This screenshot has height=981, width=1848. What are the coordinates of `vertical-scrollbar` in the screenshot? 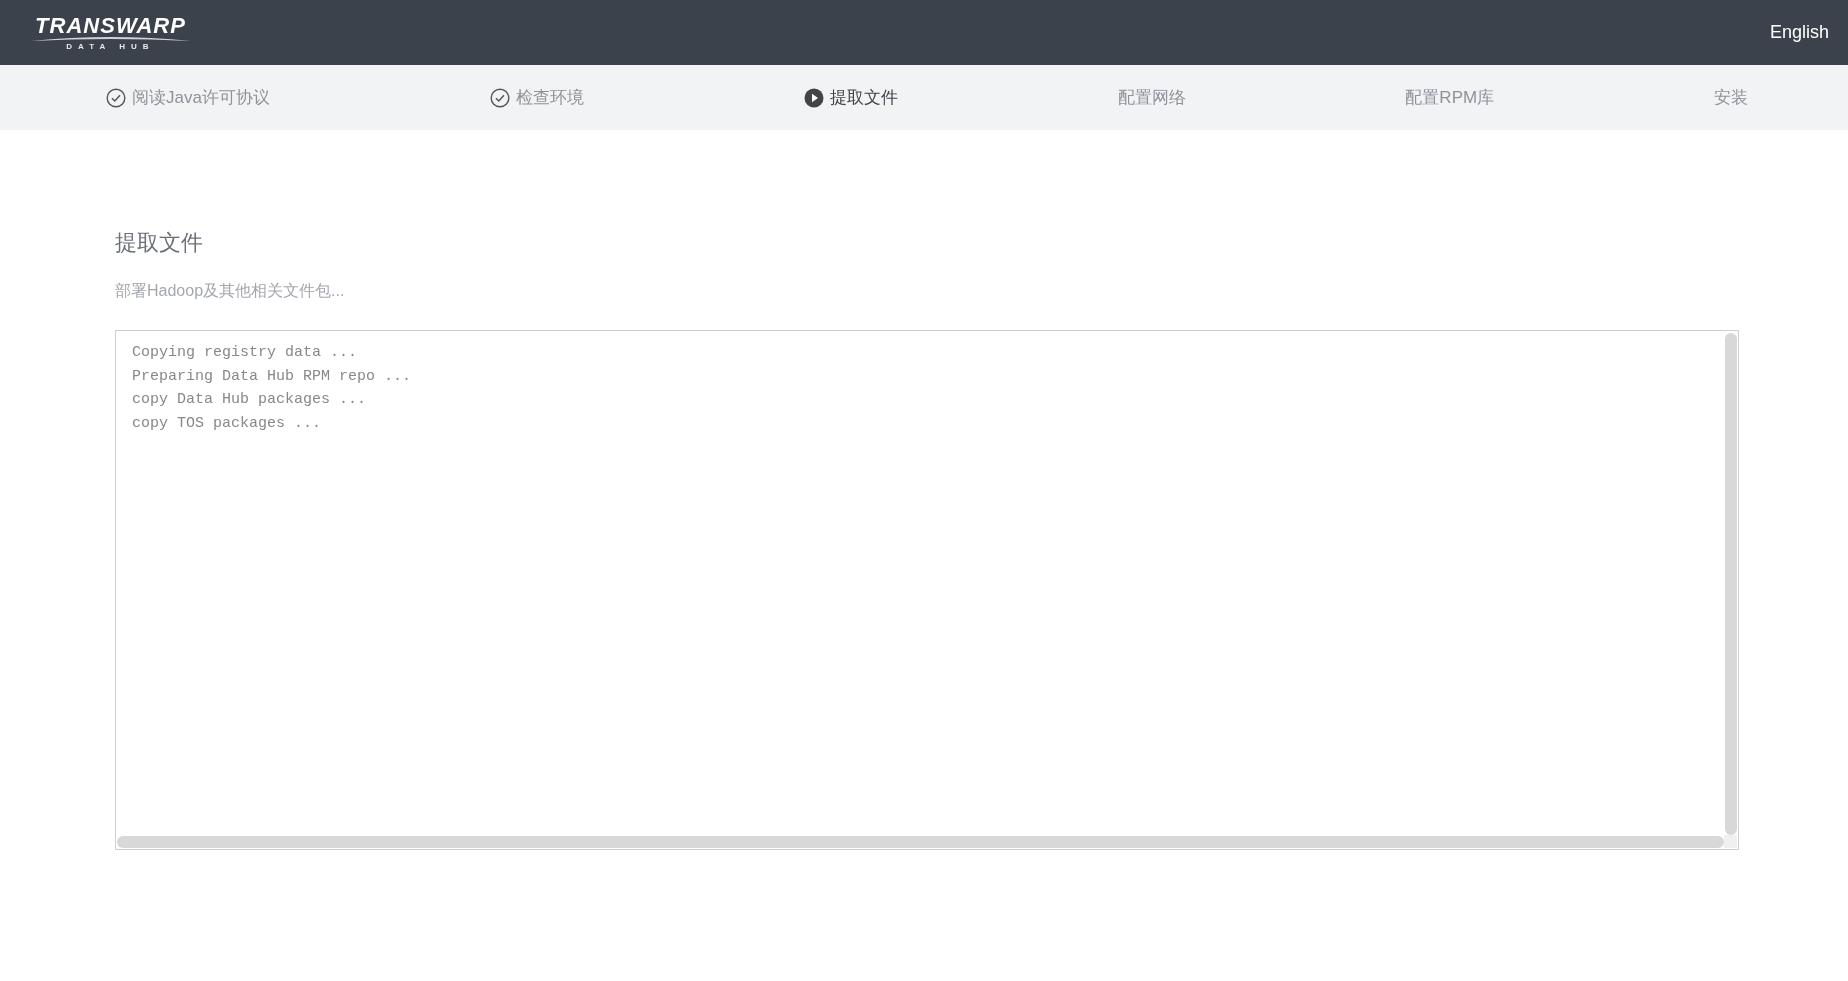 It's located at (1731, 584).